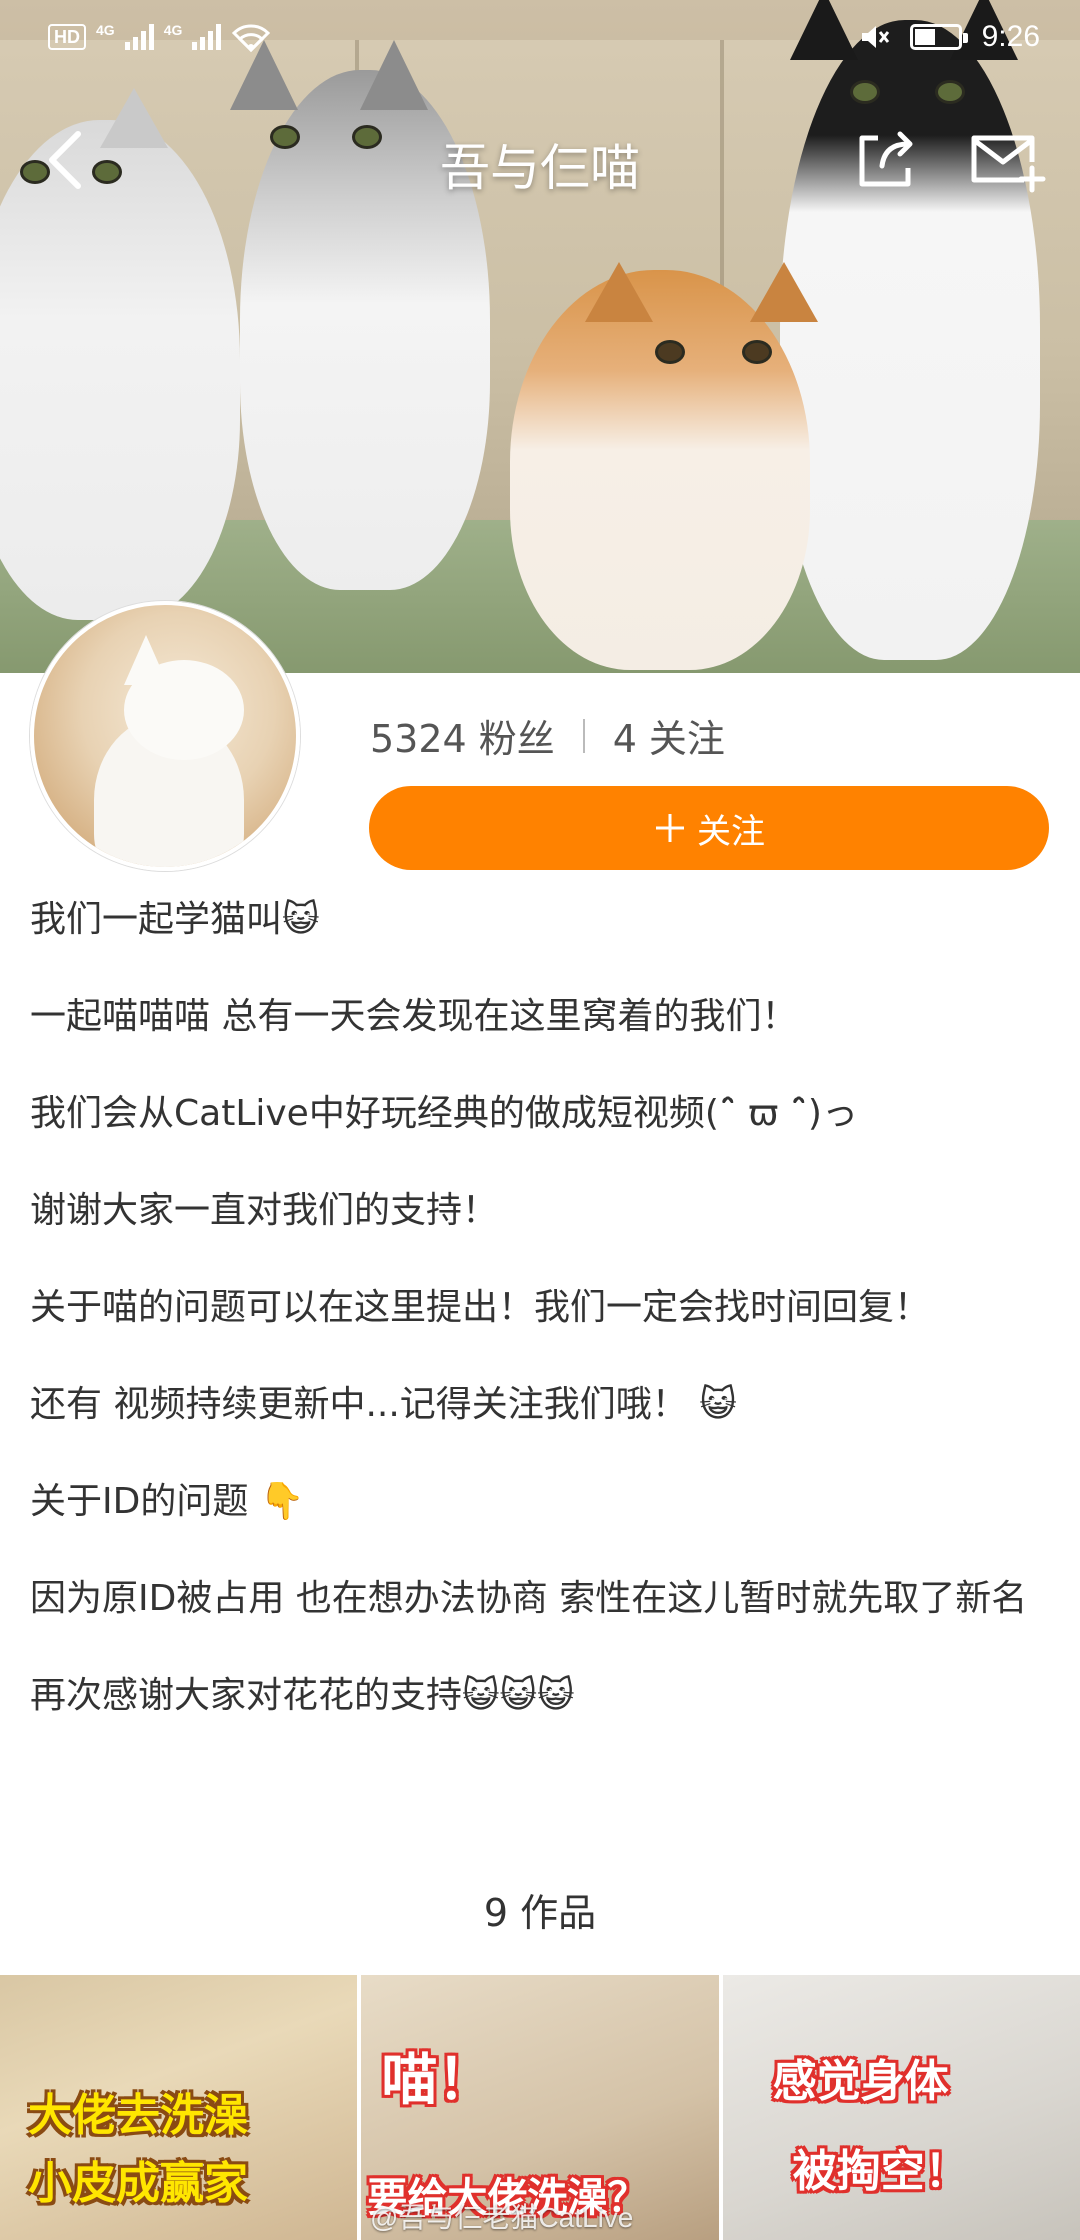 The width and height of the screenshot is (1080, 2240). What do you see at coordinates (731, 831) in the screenshot?
I see `follow-button-label: 关注` at bounding box center [731, 831].